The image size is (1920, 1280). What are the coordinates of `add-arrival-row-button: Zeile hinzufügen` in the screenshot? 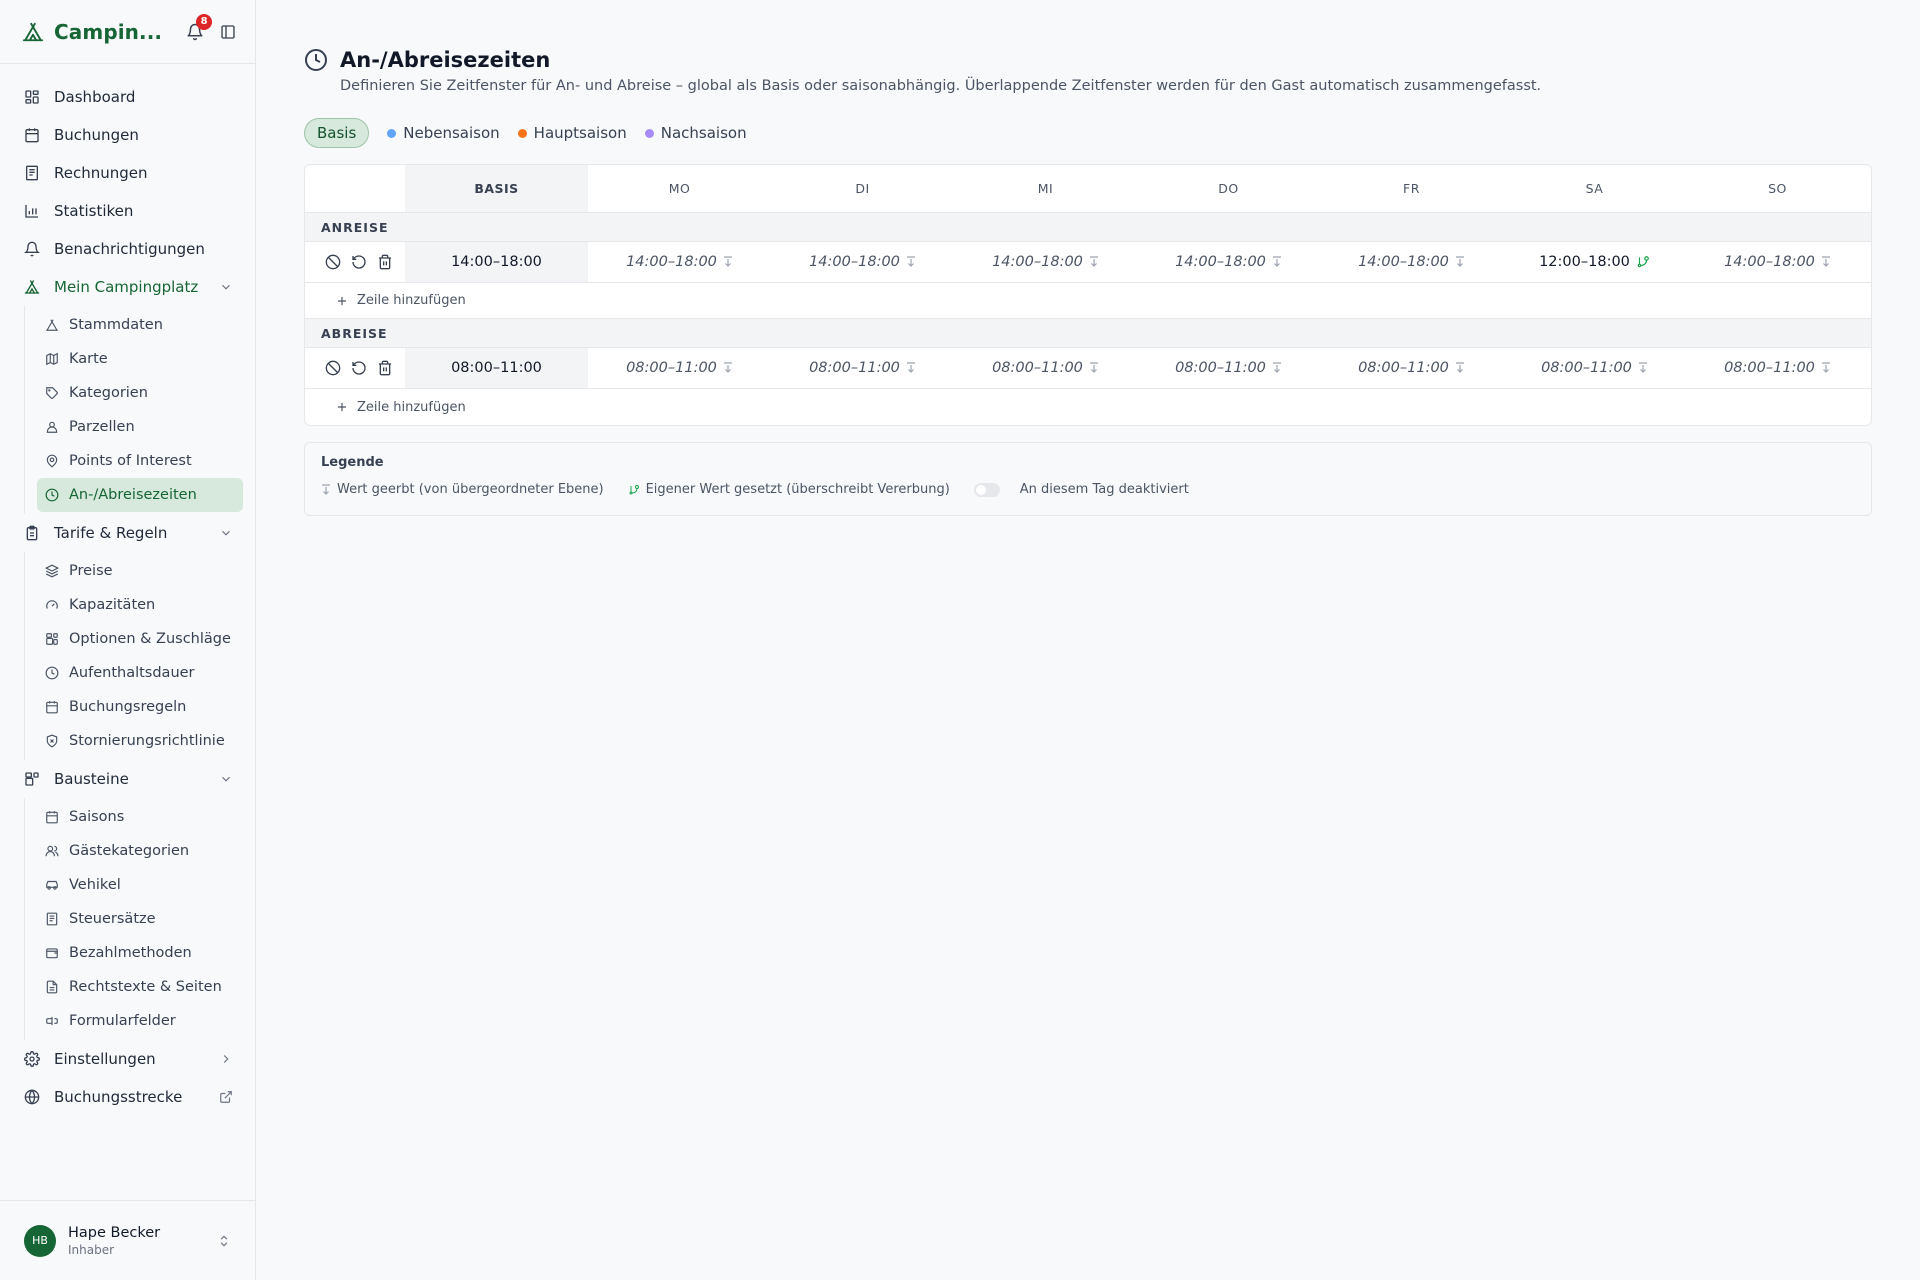 It's located at (1088, 301).